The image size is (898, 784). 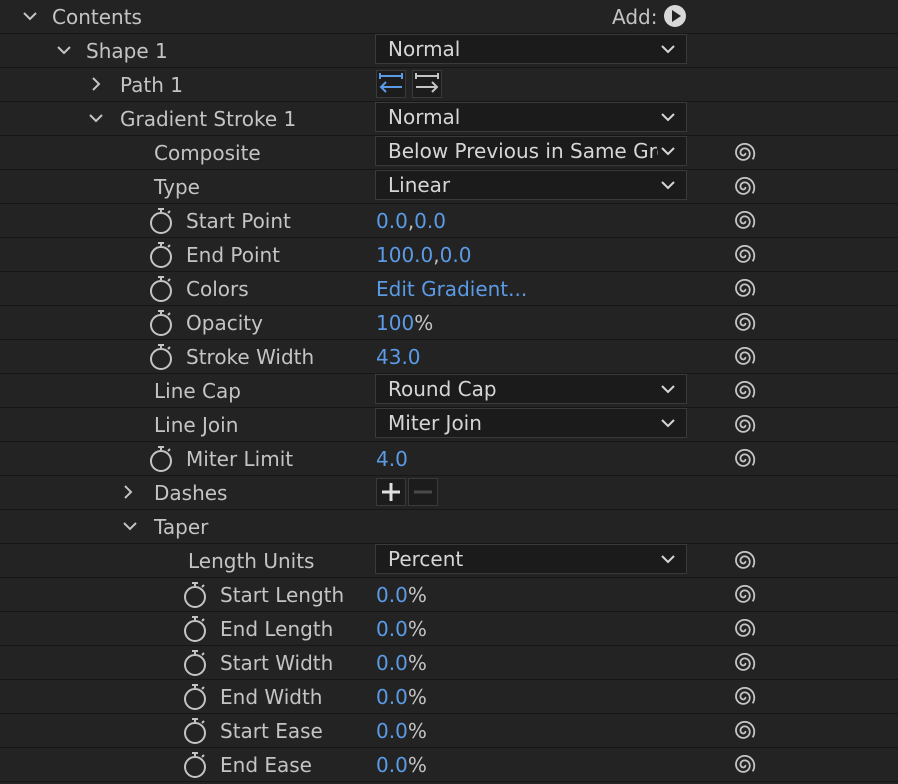 I want to click on length-units-row: Length Units Percent, so click(x=449, y=561).